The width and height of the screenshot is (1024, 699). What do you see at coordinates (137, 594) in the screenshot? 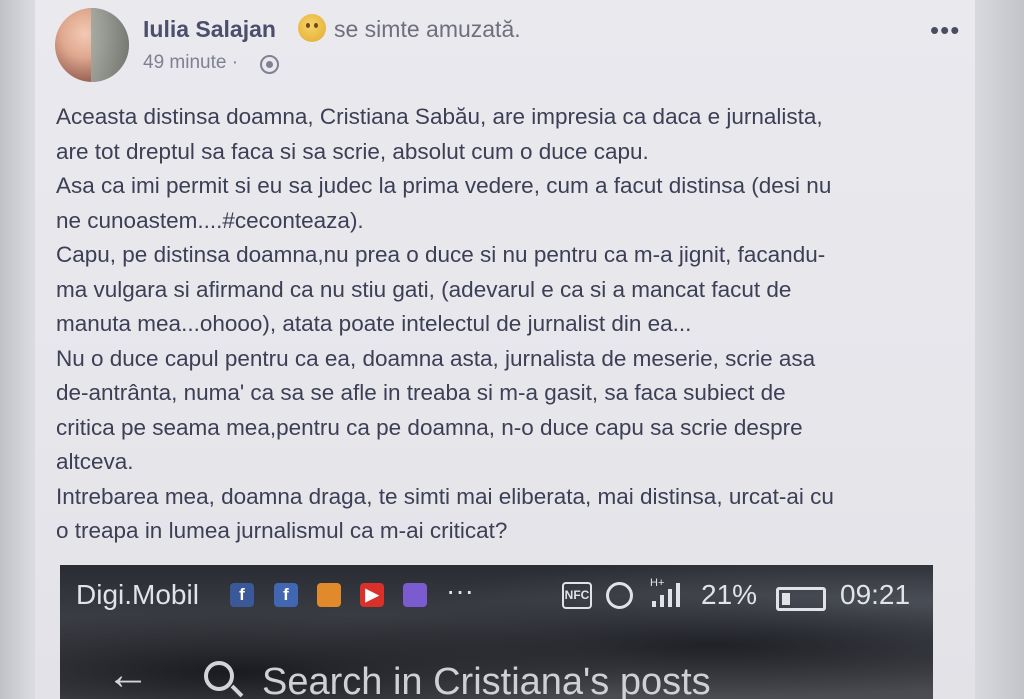
I see `carrier-name: Digi.Mobil` at bounding box center [137, 594].